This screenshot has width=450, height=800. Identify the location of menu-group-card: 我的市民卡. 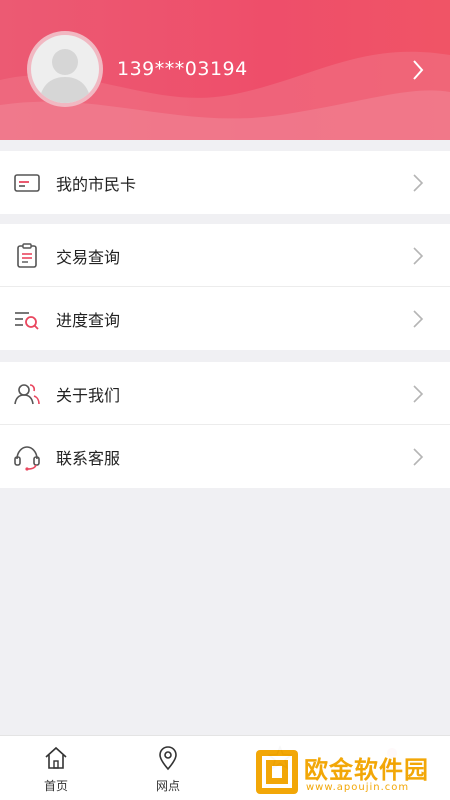
(225, 182).